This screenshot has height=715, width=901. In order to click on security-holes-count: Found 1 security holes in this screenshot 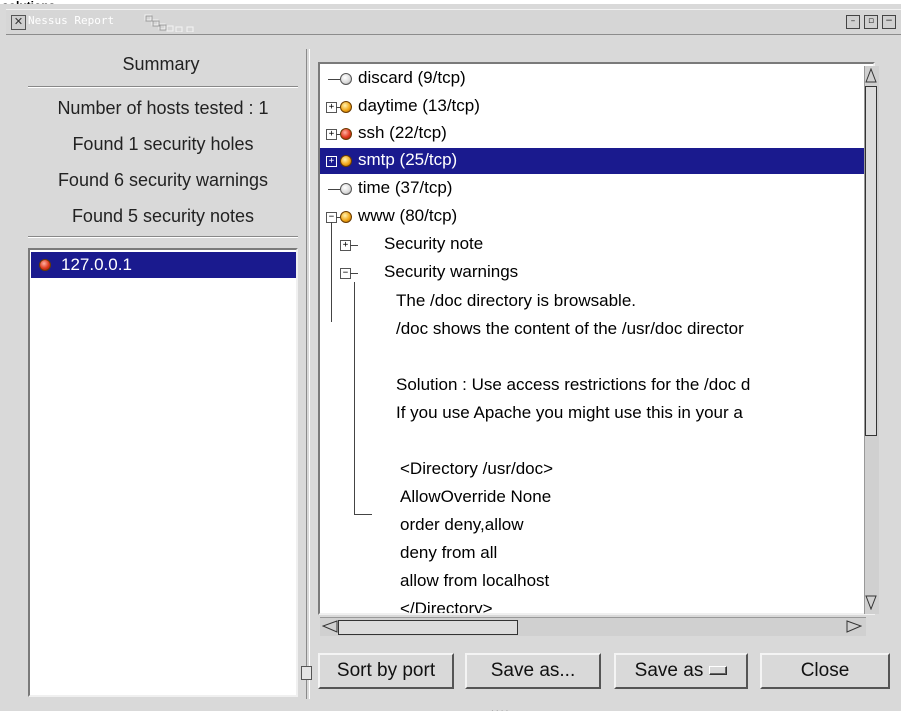, I will do `click(163, 144)`.